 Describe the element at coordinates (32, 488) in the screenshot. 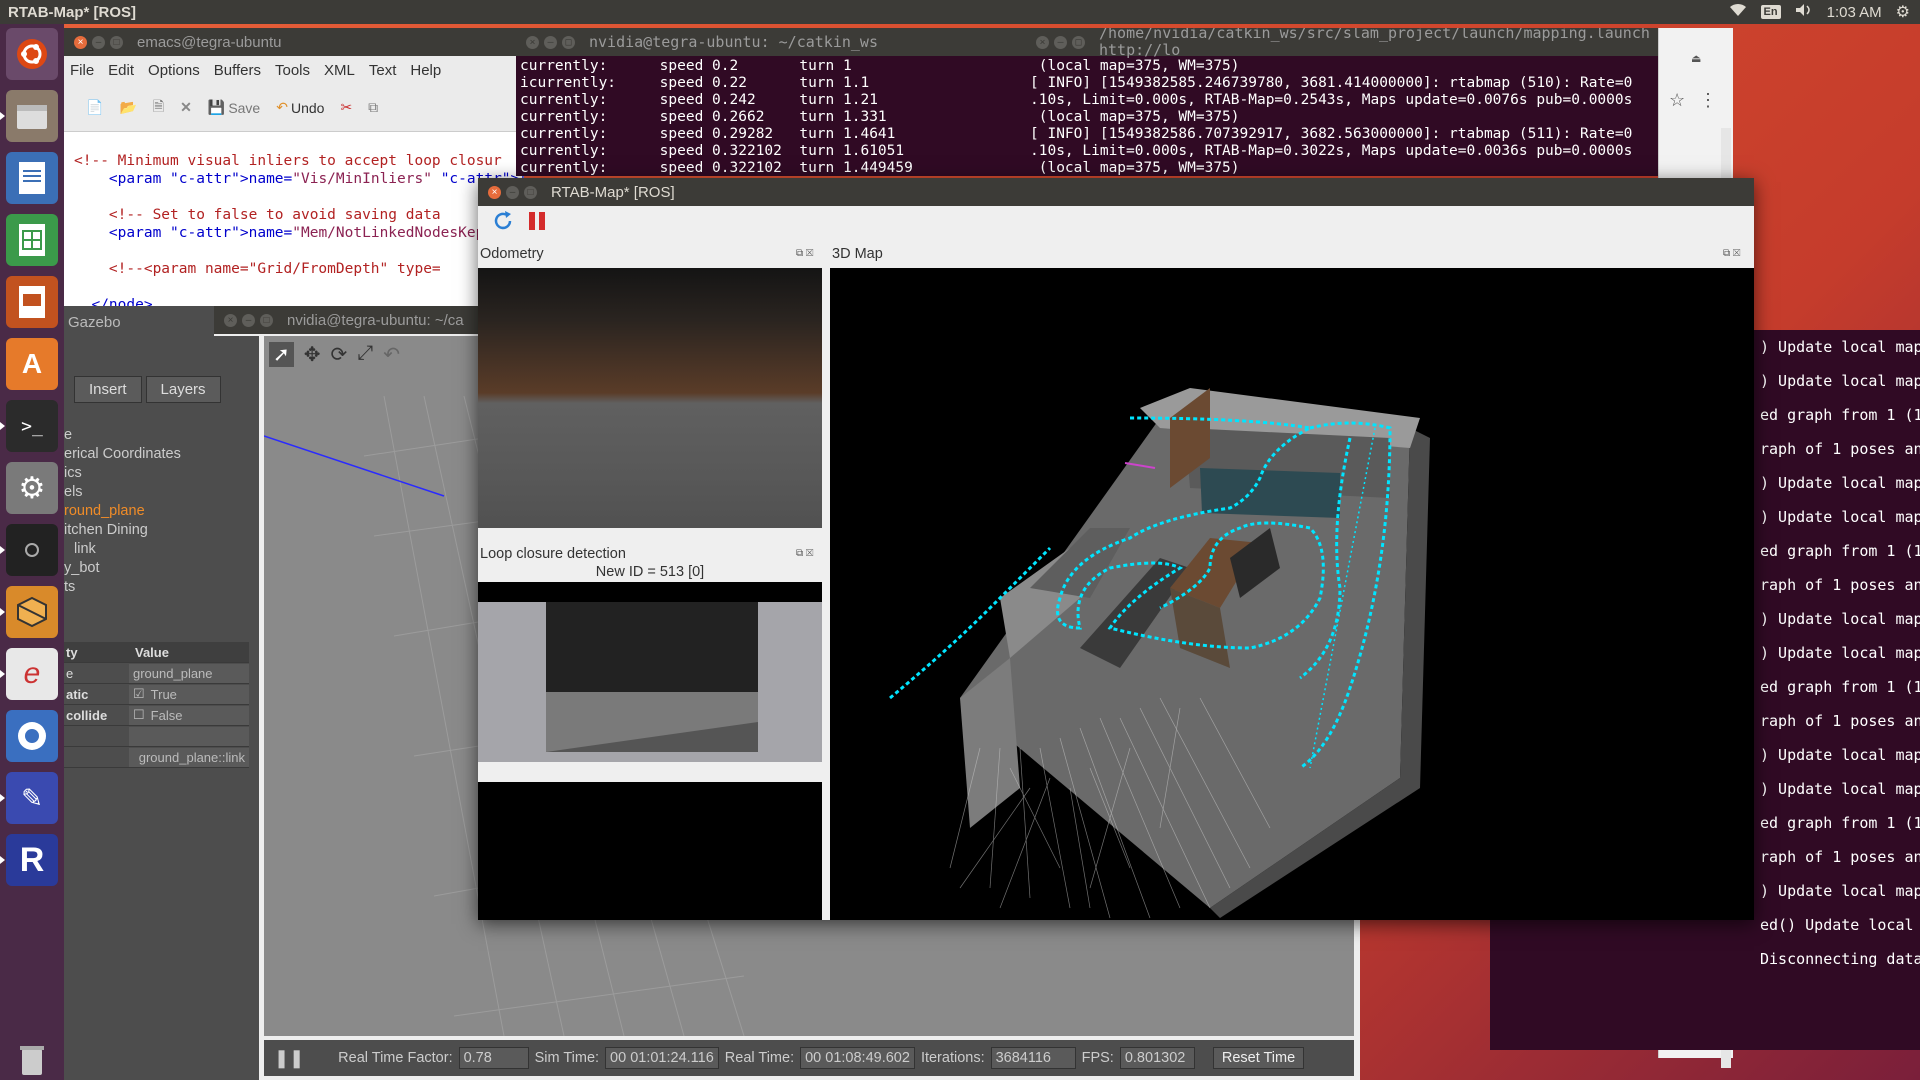

I see `system-settings-icon: ⚙` at that location.